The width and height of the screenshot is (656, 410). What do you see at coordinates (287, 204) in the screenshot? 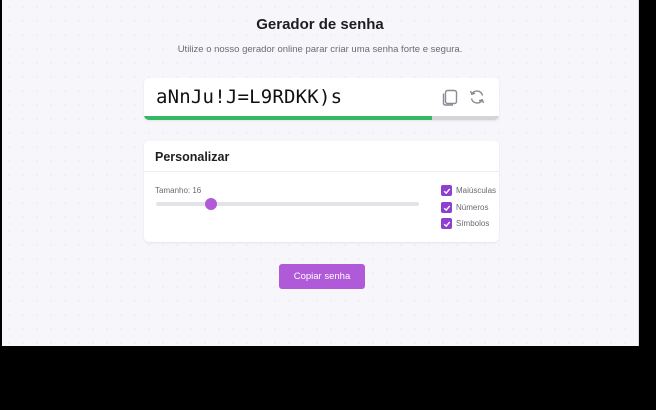
I see `length-slider` at bounding box center [287, 204].